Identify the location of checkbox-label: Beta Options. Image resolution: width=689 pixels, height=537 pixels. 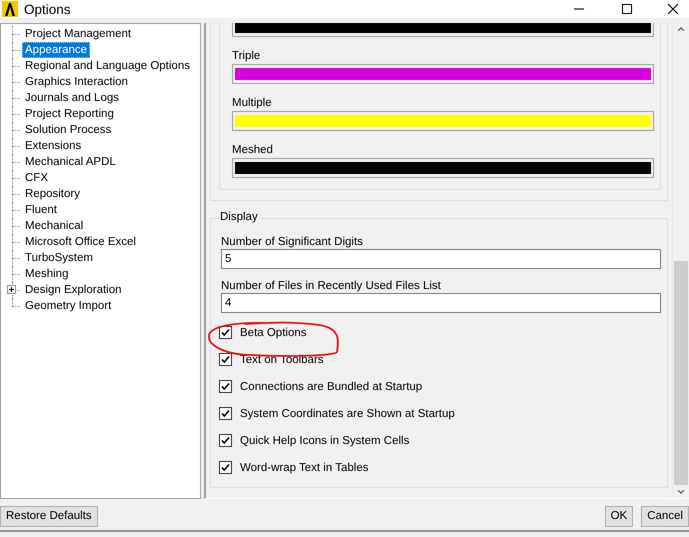
(273, 332).